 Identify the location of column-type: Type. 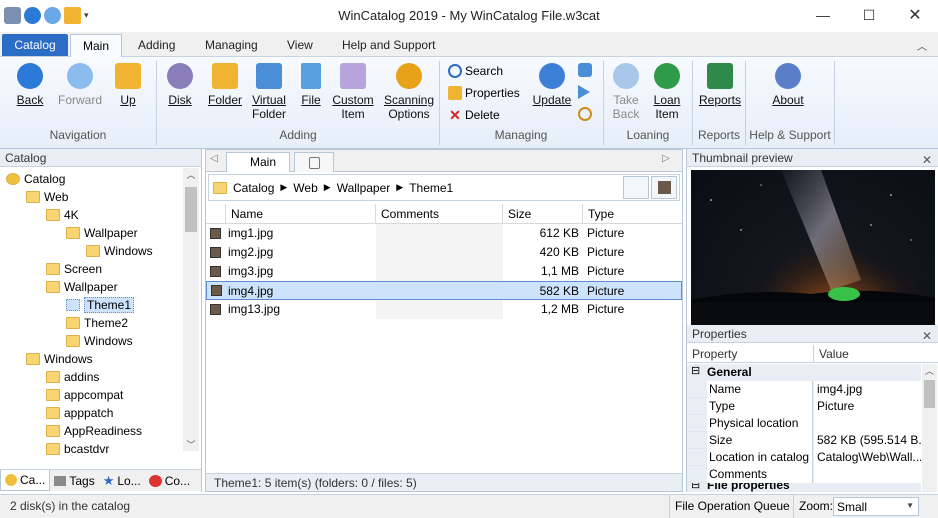
(632, 214).